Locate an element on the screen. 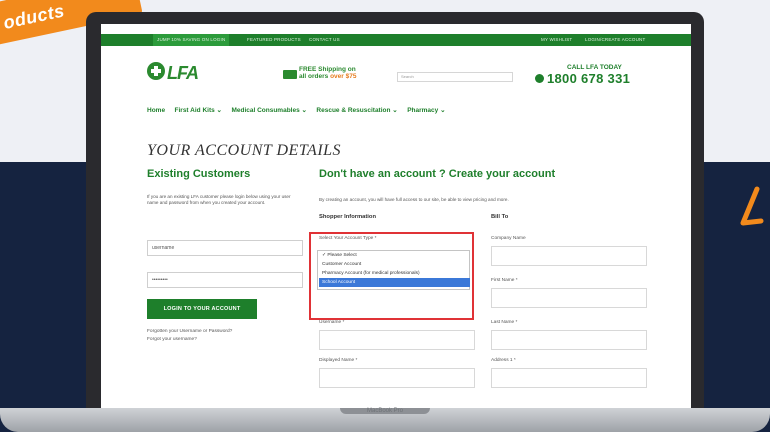  shipping-line-2: all orders over $75 is located at coordinates (327, 76).